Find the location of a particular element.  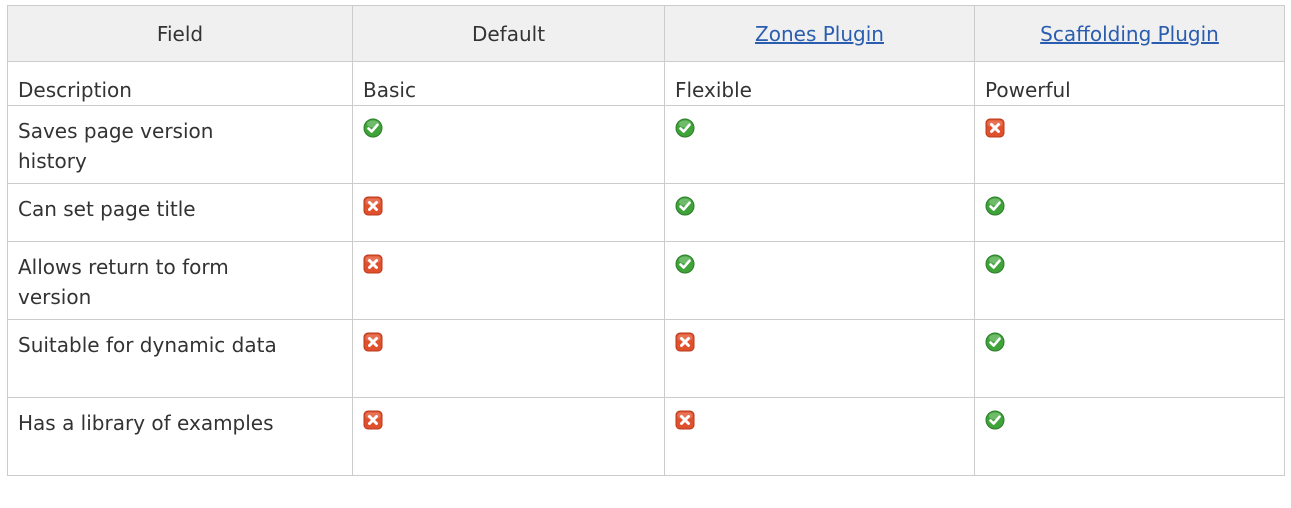

row-field-cell: Has a library of examples is located at coordinates (180, 436).